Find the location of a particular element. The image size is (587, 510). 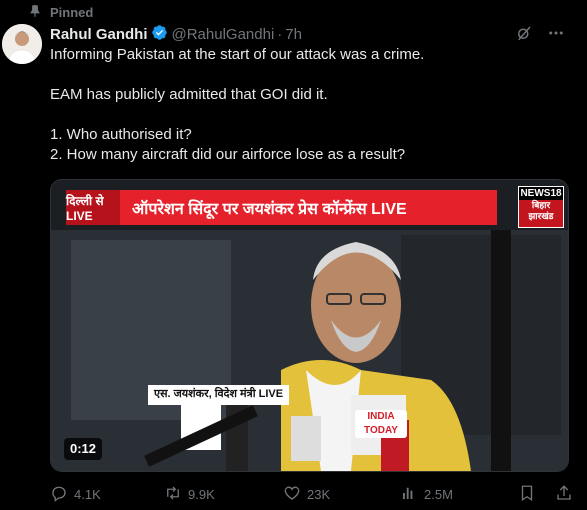

pinned-indicator: Pinned is located at coordinates (60, 12).